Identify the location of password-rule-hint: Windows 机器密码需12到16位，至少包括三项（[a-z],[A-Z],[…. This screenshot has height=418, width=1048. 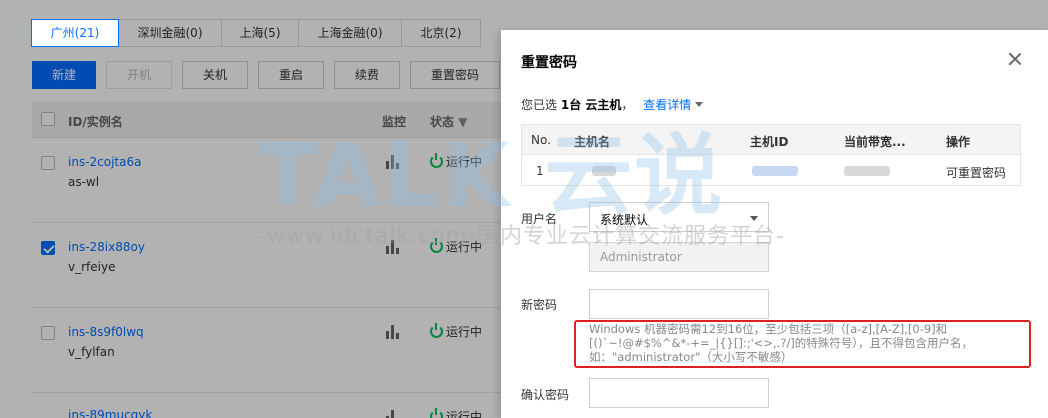
(781, 343).